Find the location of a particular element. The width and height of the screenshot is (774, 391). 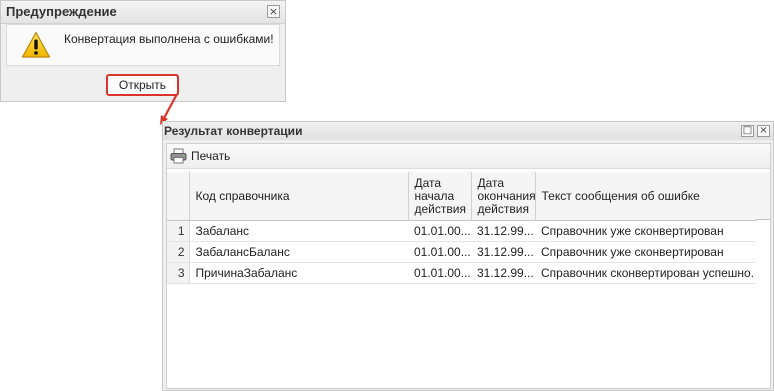

cell-code: ПричинаЗабаланс is located at coordinates (298, 273).